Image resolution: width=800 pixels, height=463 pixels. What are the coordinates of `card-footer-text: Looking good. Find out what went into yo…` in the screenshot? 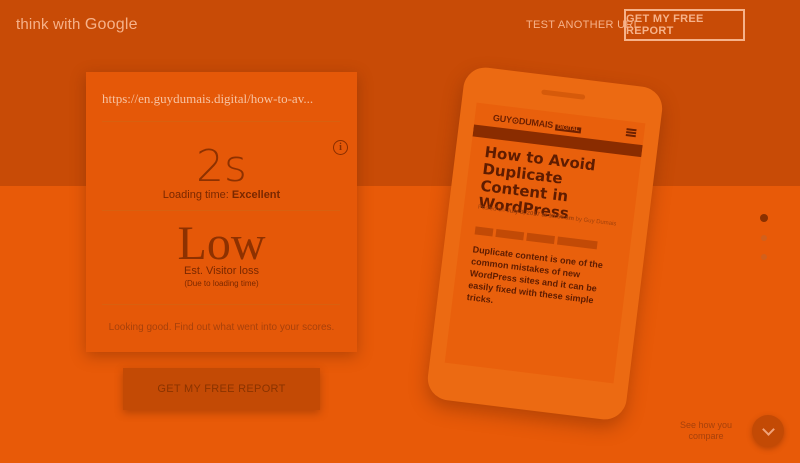 It's located at (221, 327).